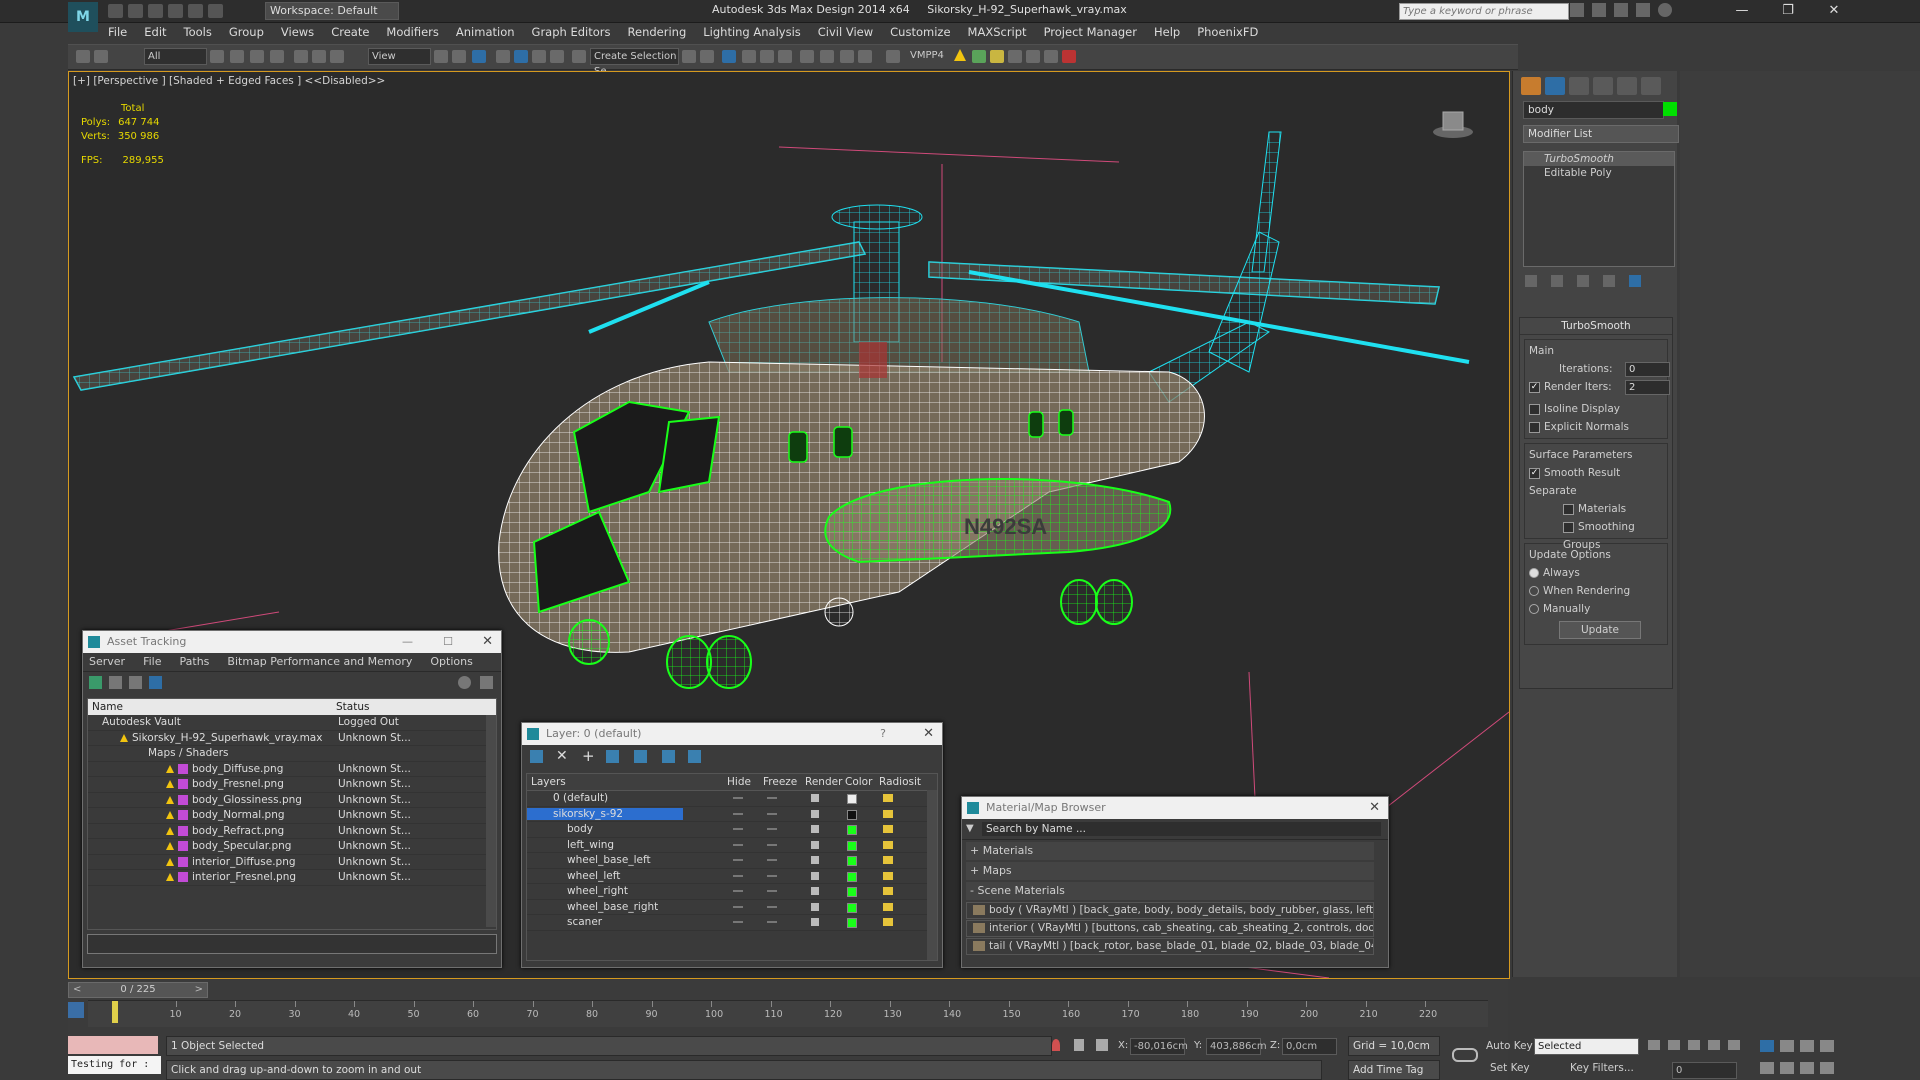 This screenshot has height=1080, width=1920. I want to click on mirror-icon, so click(689, 56).